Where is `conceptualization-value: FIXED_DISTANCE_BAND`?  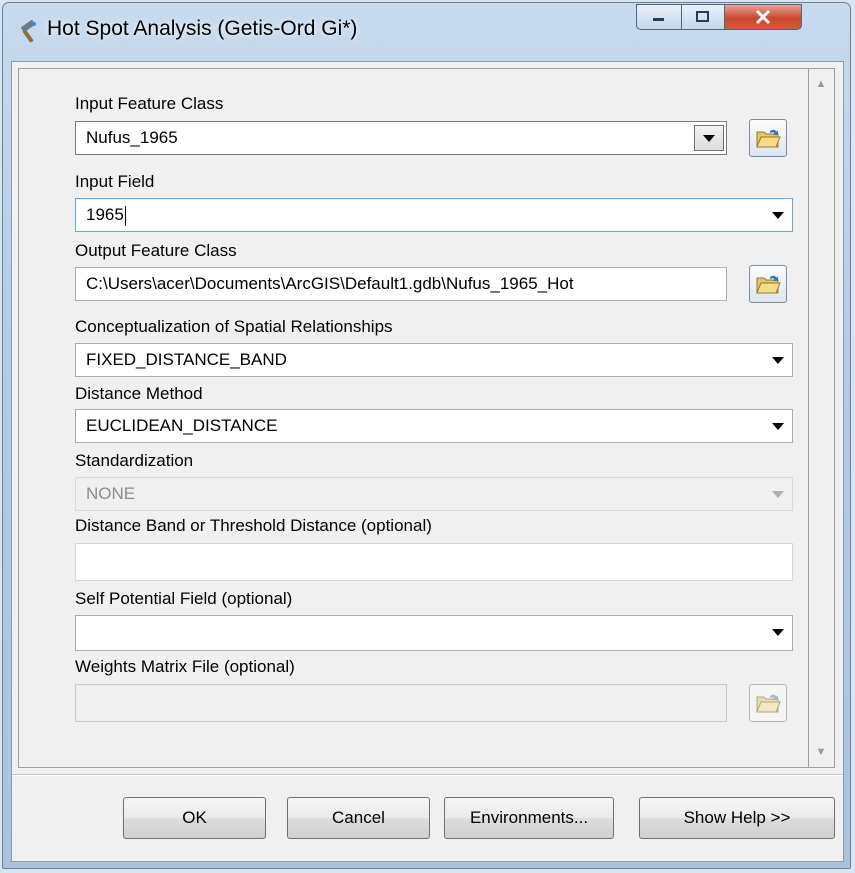 conceptualization-value: FIXED_DISTANCE_BAND is located at coordinates (186, 359).